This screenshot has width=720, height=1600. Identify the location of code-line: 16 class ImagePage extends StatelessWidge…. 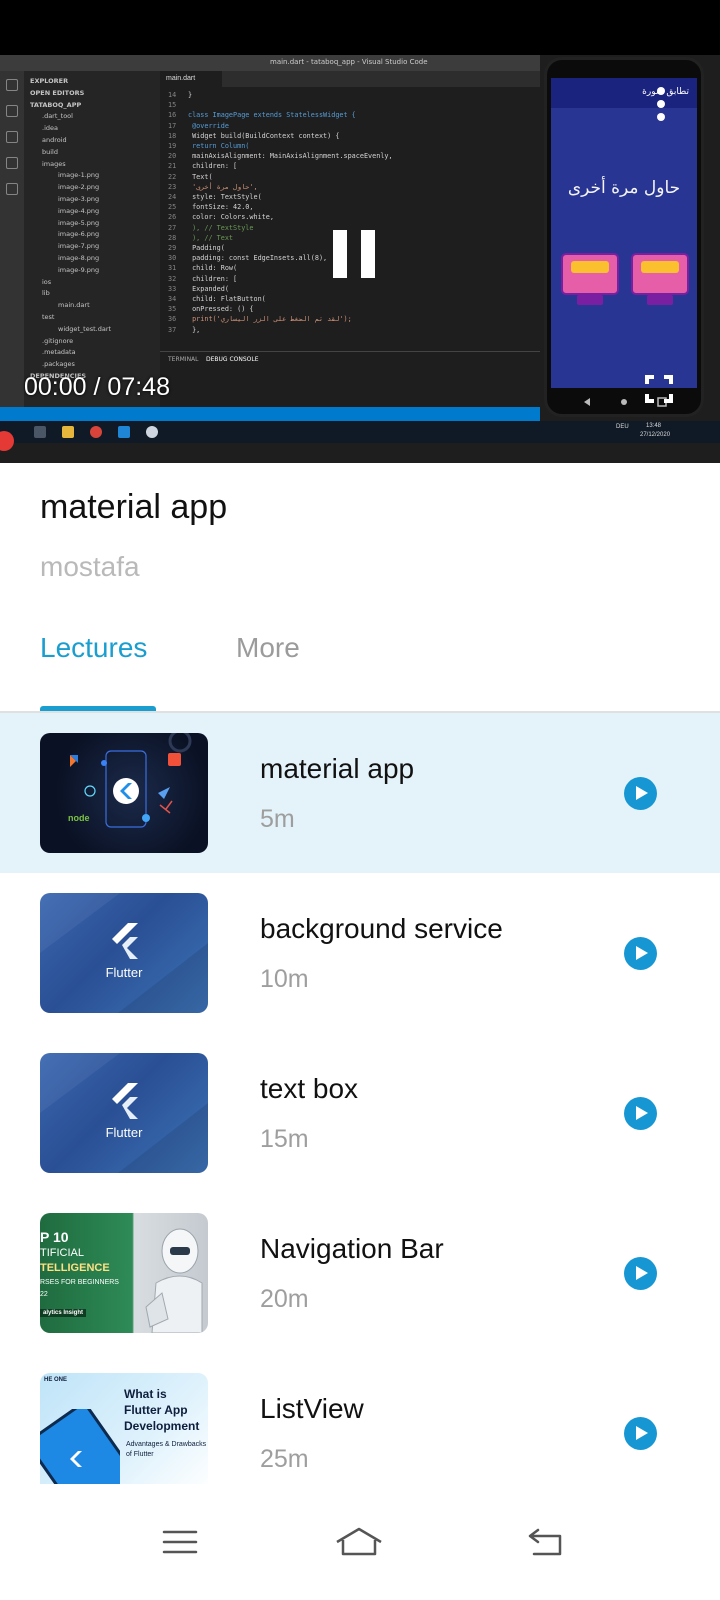
(262, 116).